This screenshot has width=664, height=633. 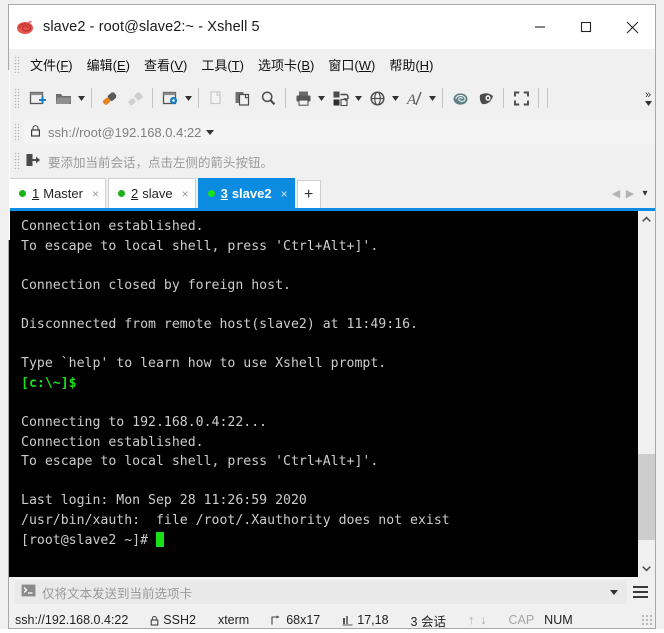 I want to click on menu-item-file: 文件(F), so click(x=51, y=64).